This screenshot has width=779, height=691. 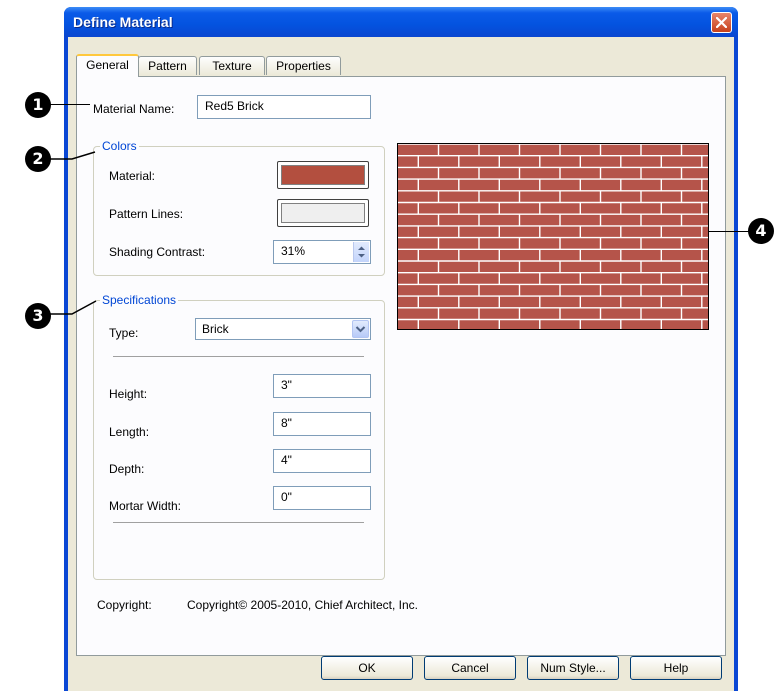 I want to click on callout-1-line, so click(x=70, y=104).